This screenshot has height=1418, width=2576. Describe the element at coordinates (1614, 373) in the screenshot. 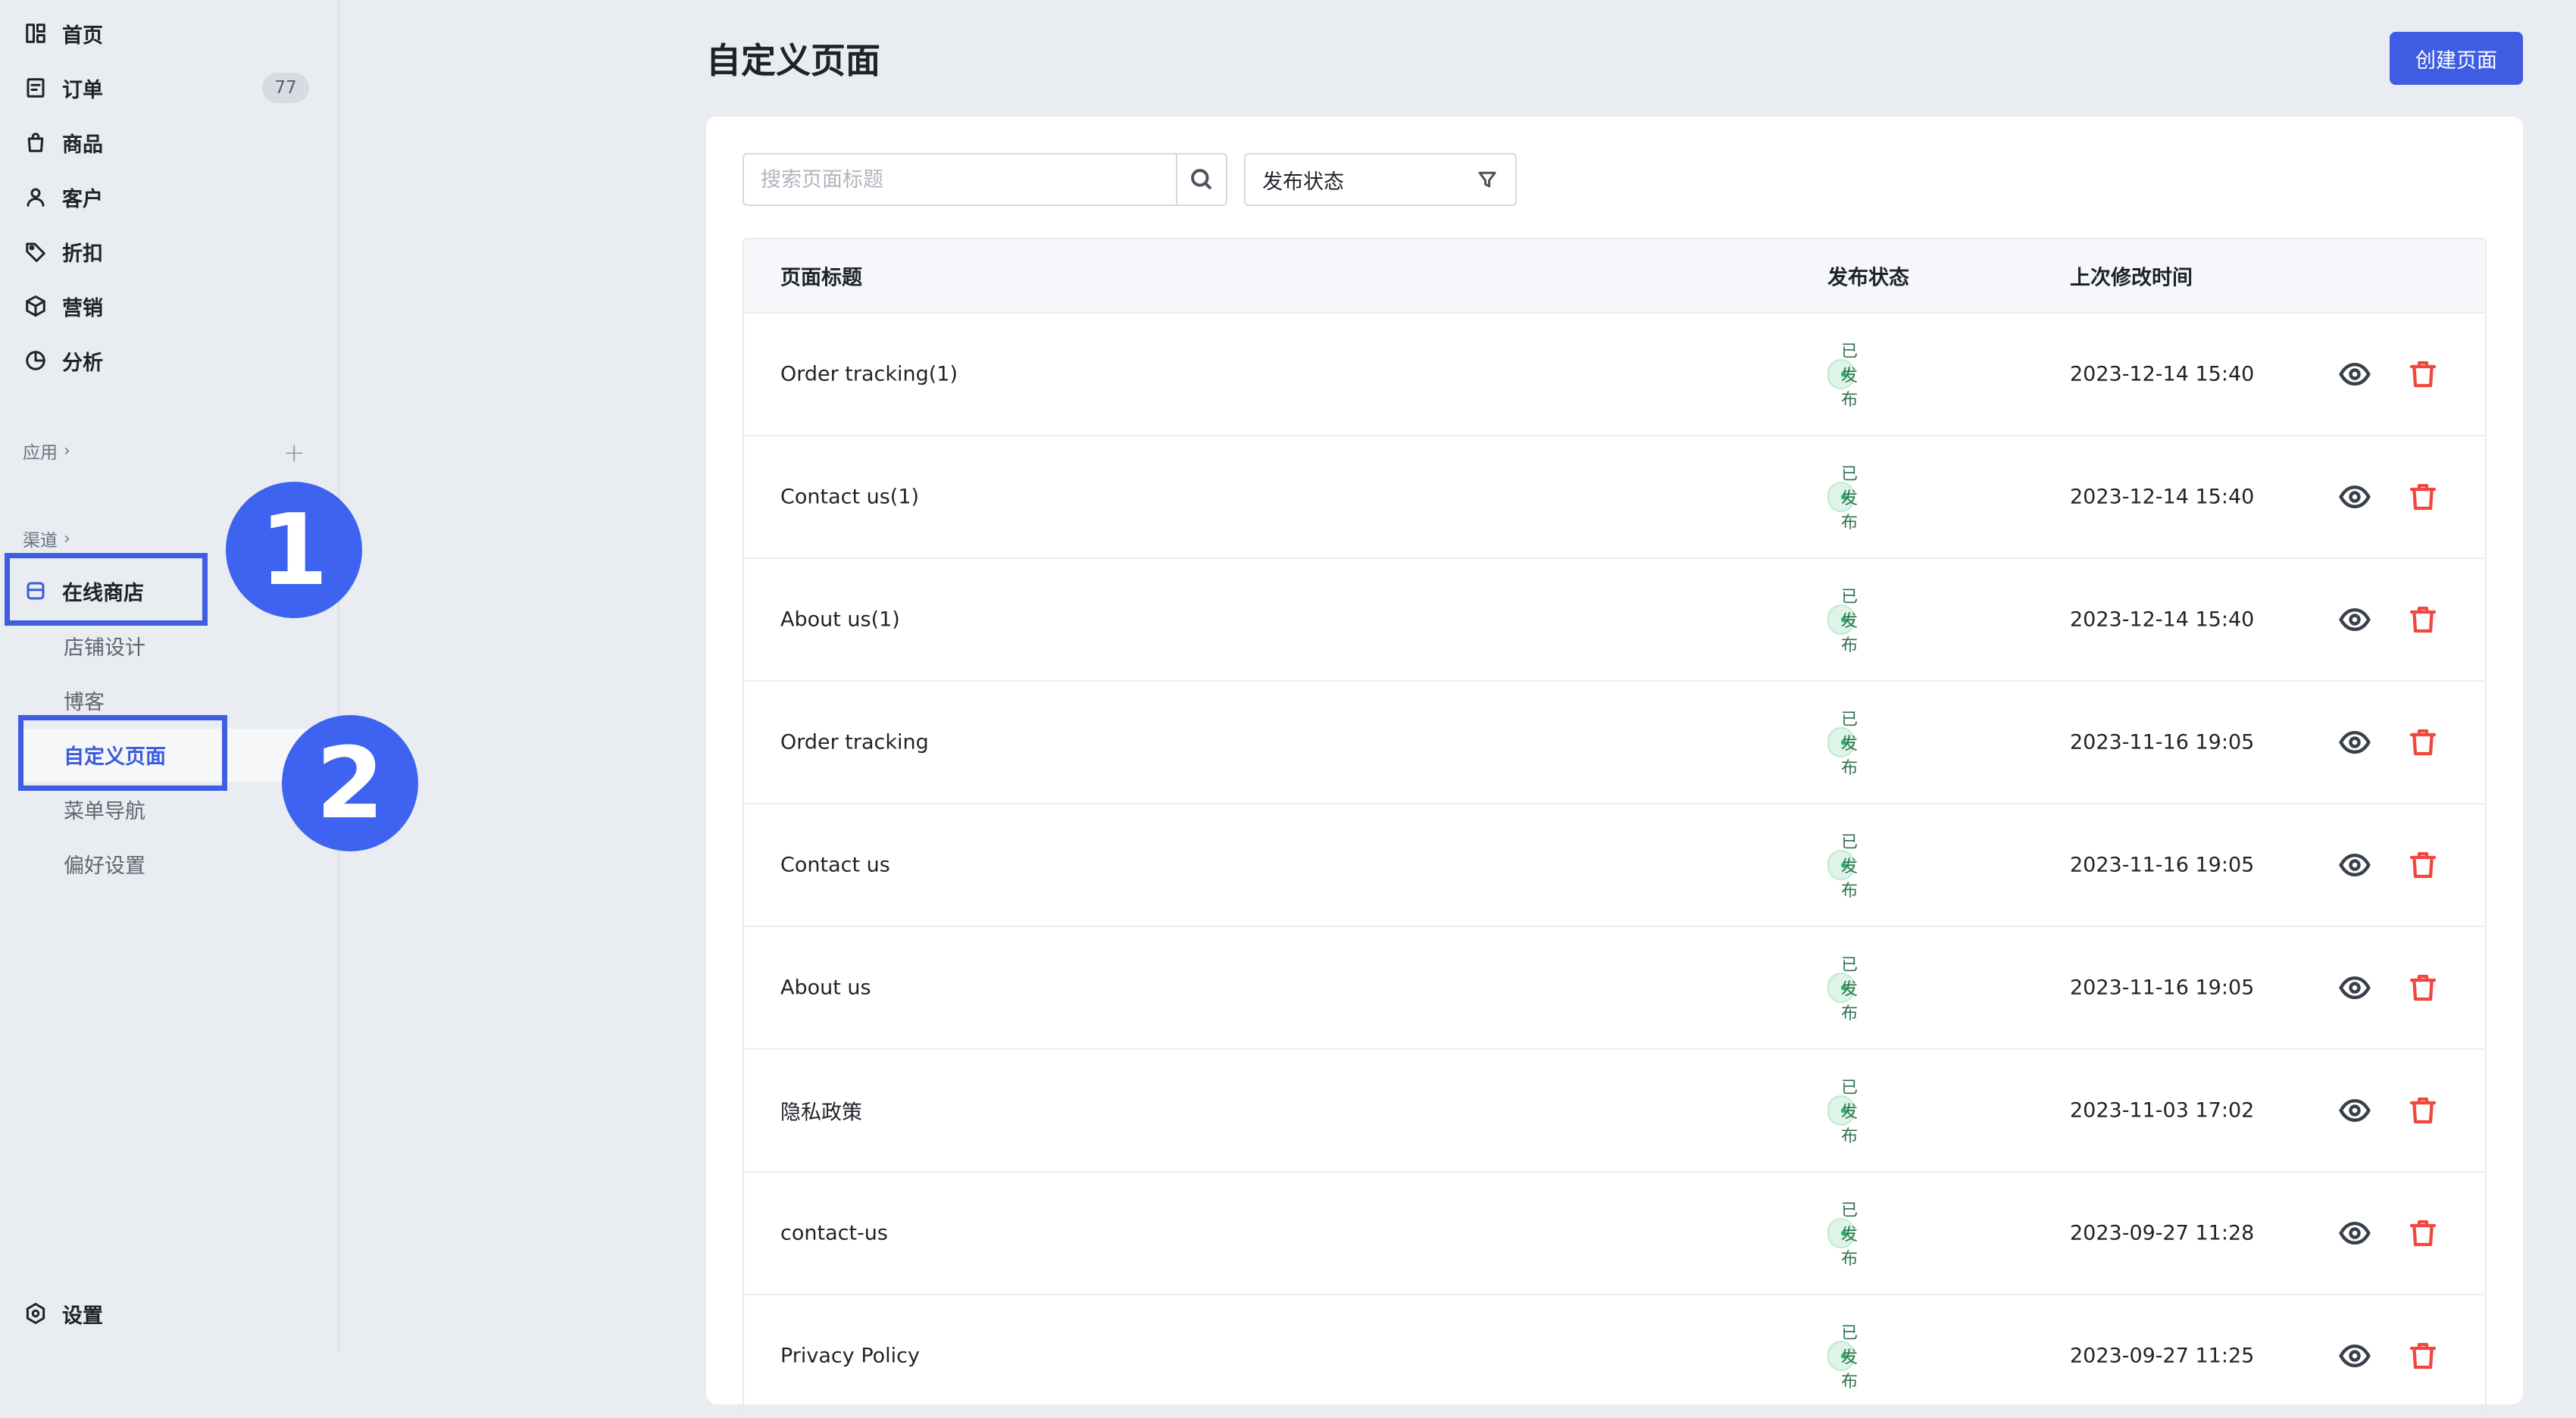

I see `table-row: Order tracking(1) 已发布 2023-12-14 15:40` at that location.